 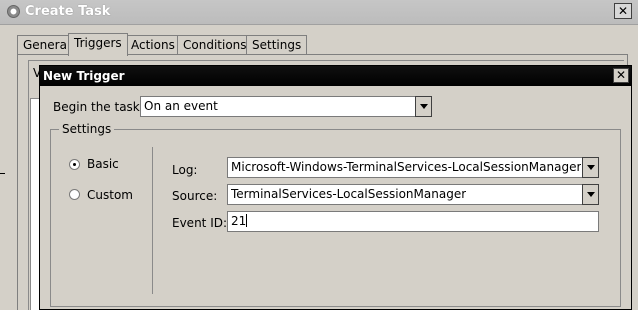 What do you see at coordinates (181, 106) in the screenshot?
I see `begin-task-value: On an event` at bounding box center [181, 106].